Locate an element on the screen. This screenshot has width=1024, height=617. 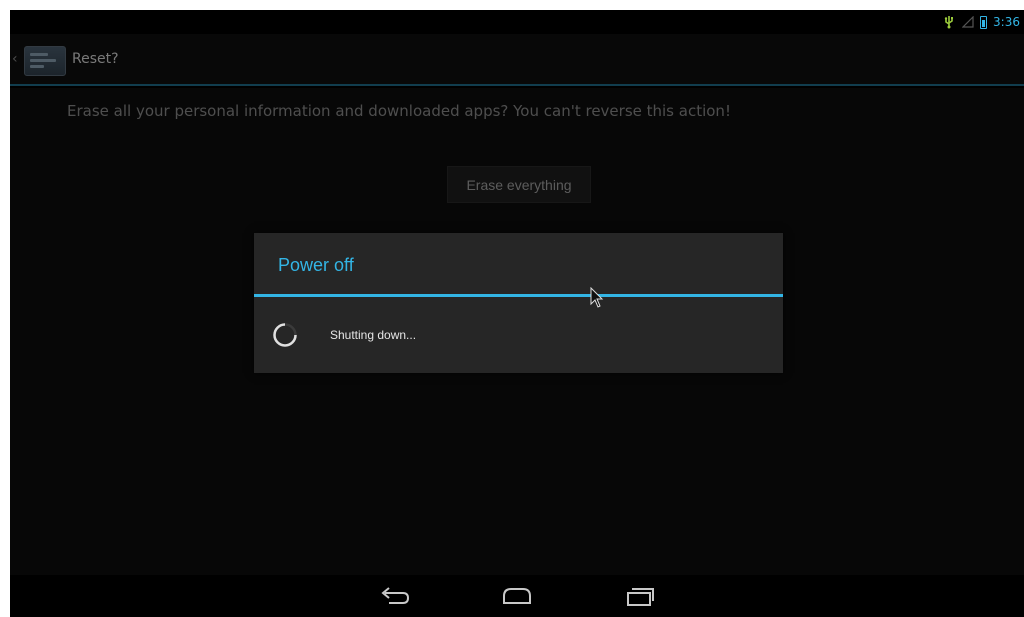
back-icon is located at coordinates (395, 596).